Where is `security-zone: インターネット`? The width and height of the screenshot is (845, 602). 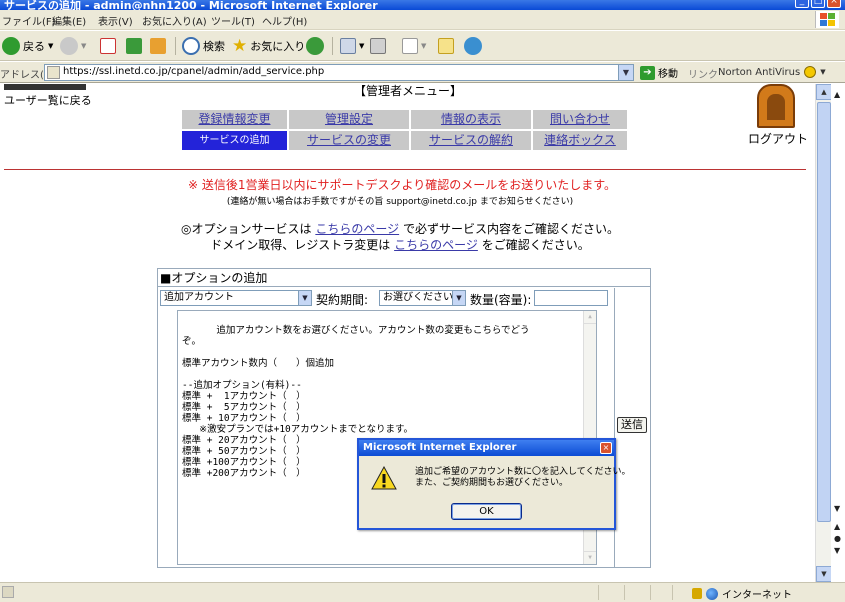
security-zone: インターネット is located at coordinates (742, 593).